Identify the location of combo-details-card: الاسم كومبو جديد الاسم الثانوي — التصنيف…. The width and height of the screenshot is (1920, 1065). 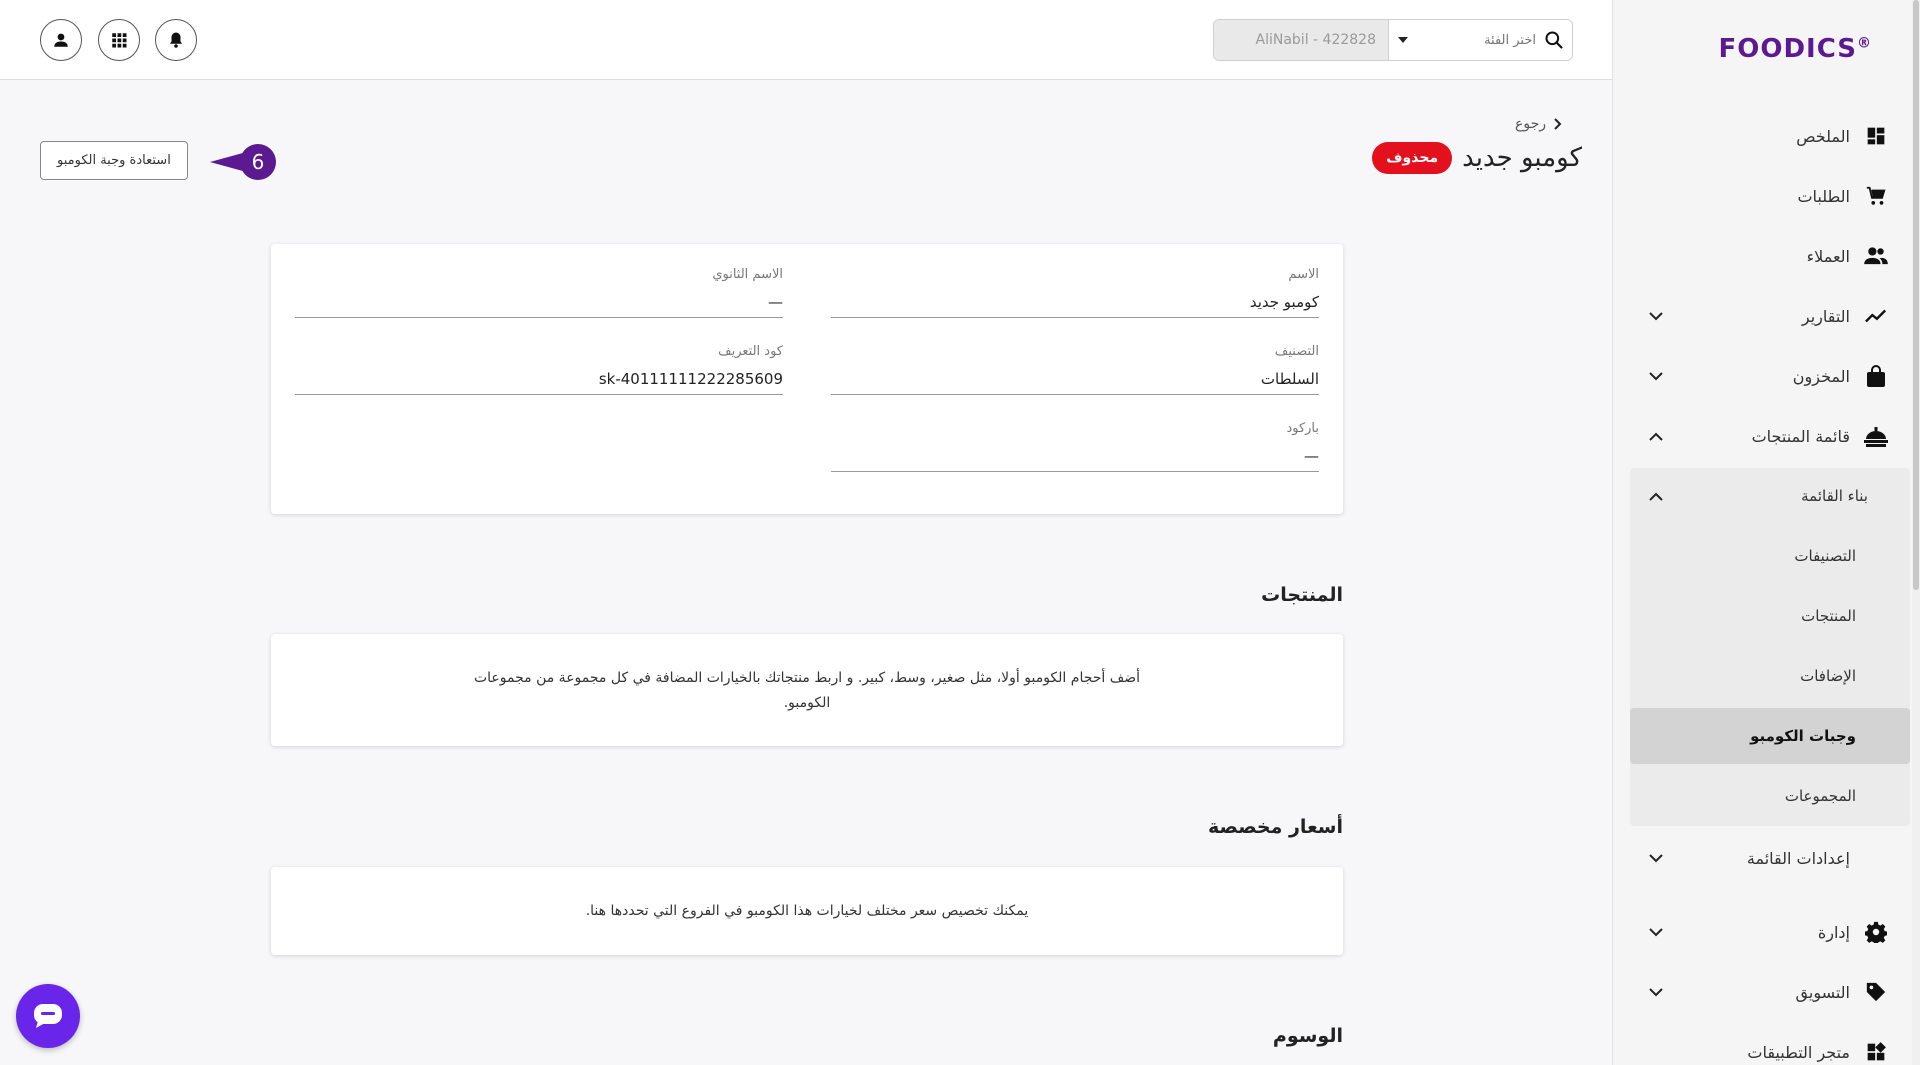
(807, 379).